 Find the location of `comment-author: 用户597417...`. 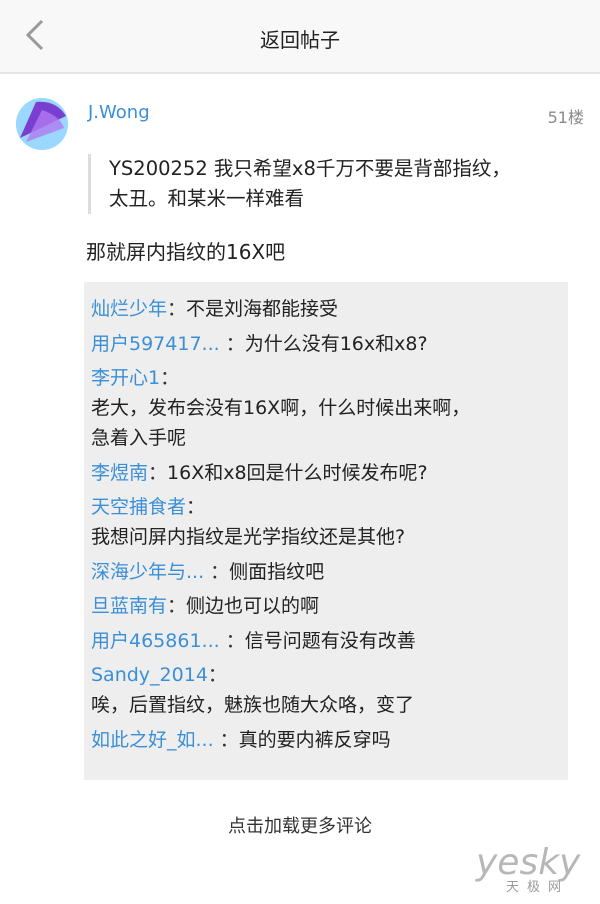

comment-author: 用户597417... is located at coordinates (155, 344).